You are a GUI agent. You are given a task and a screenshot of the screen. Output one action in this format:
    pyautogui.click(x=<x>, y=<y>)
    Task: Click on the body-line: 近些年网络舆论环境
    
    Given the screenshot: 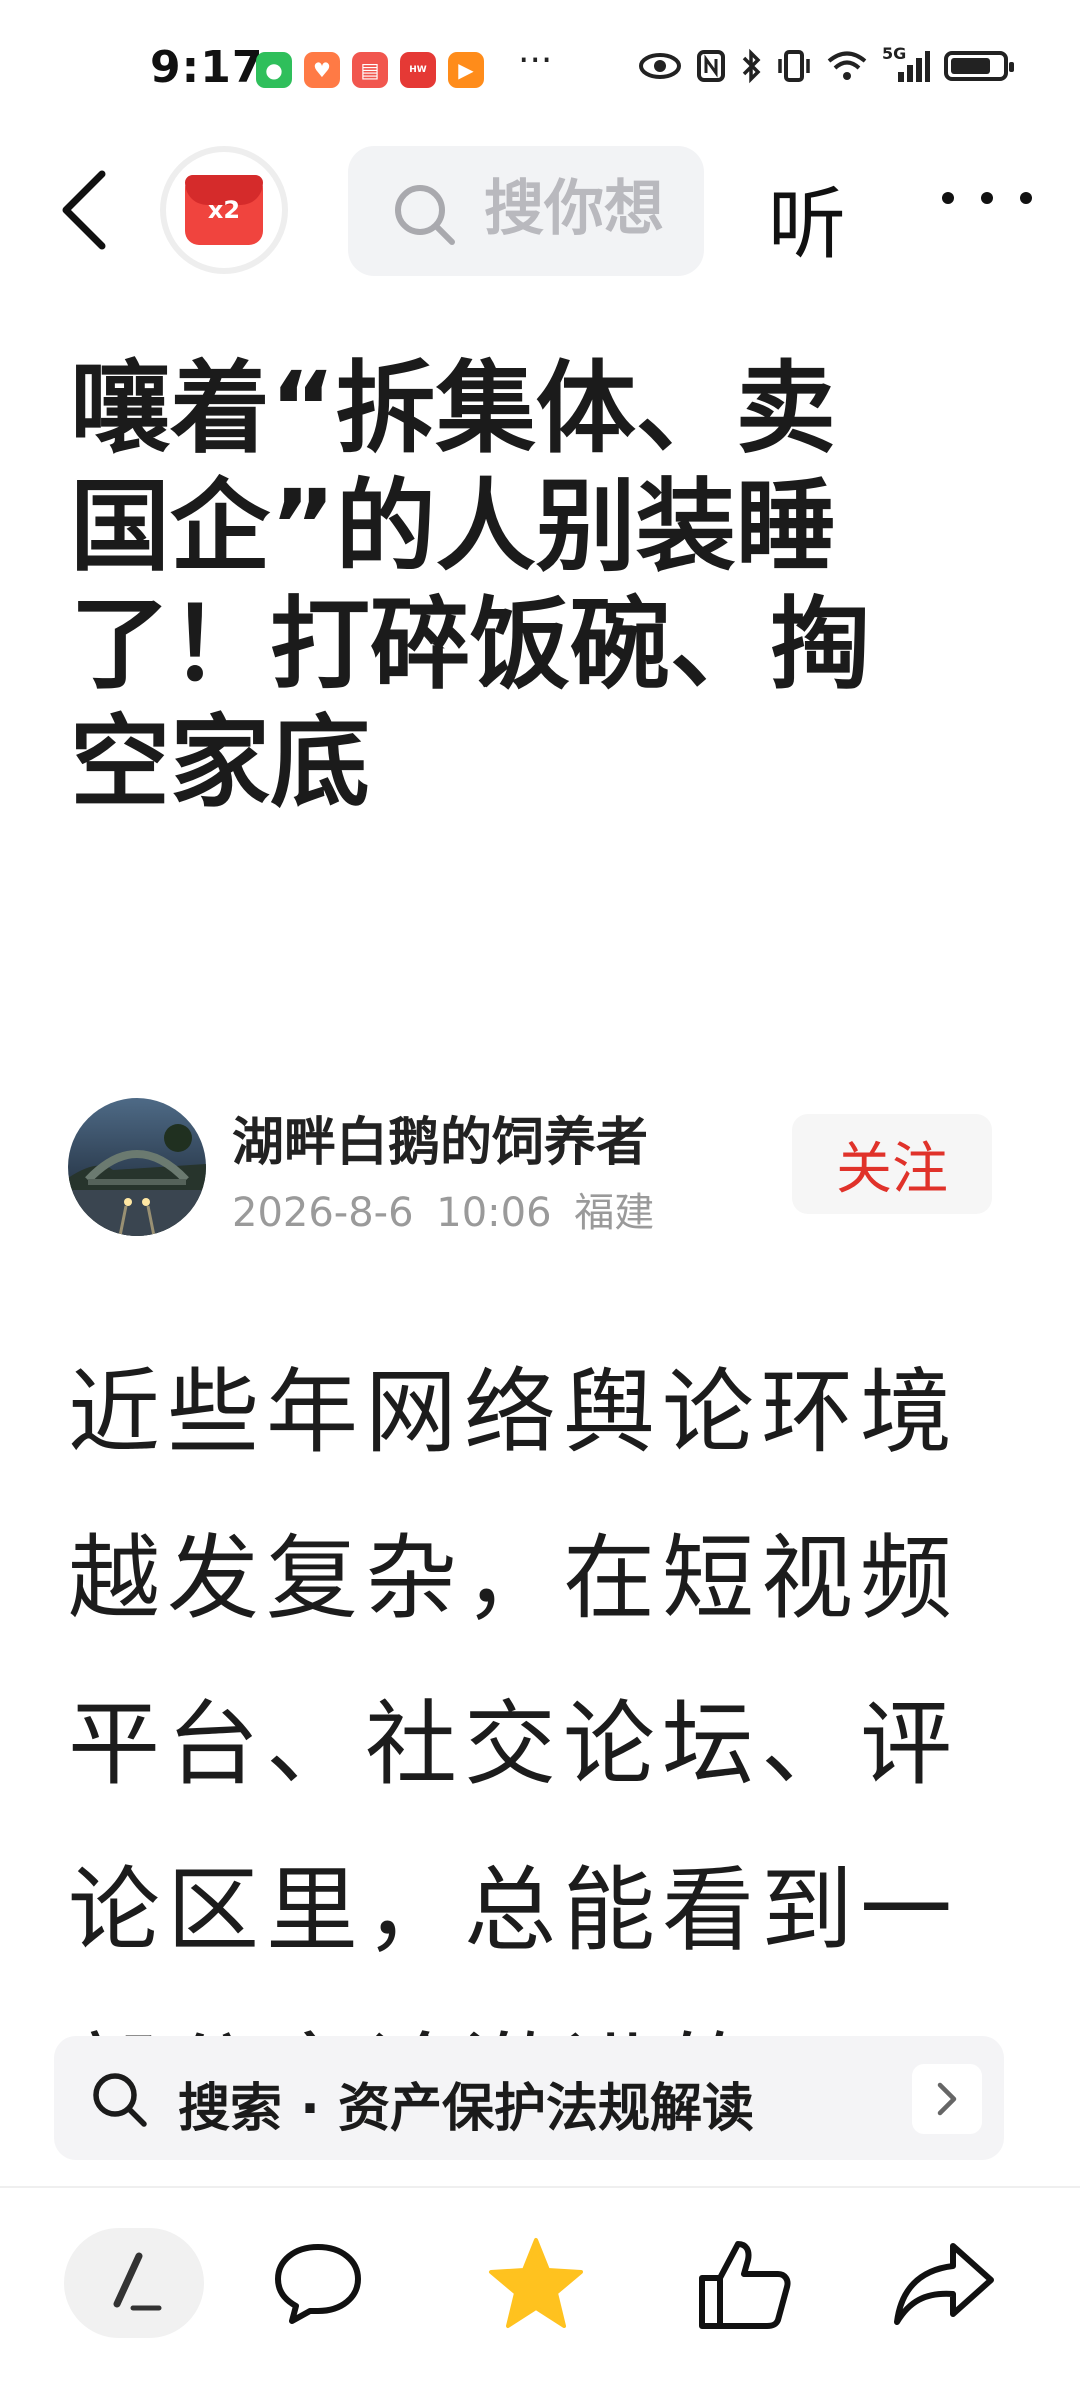 What is the action you would take?
    pyautogui.click(x=514, y=1412)
    